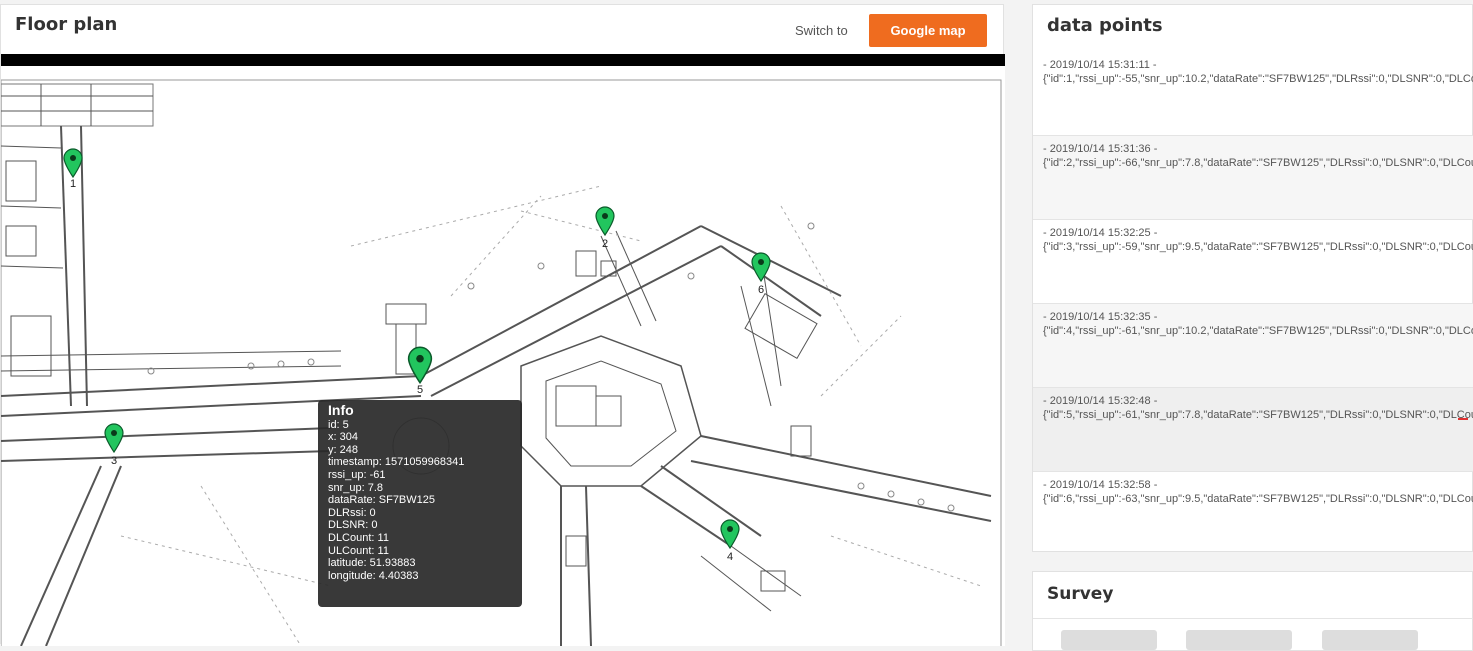  Describe the element at coordinates (821, 30) in the screenshot. I see `switch-to-label: Switch to` at that location.